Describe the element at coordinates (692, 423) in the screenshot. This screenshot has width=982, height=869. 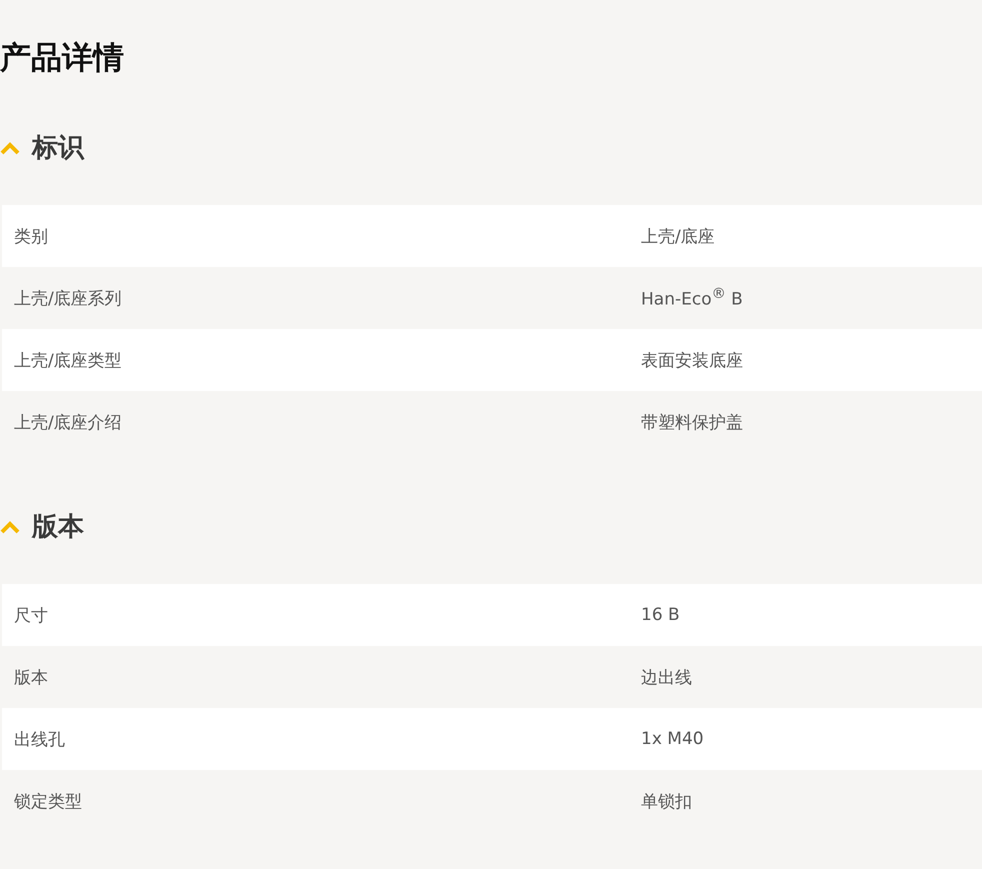
I see `property-value: 带塑料保护盖` at that location.